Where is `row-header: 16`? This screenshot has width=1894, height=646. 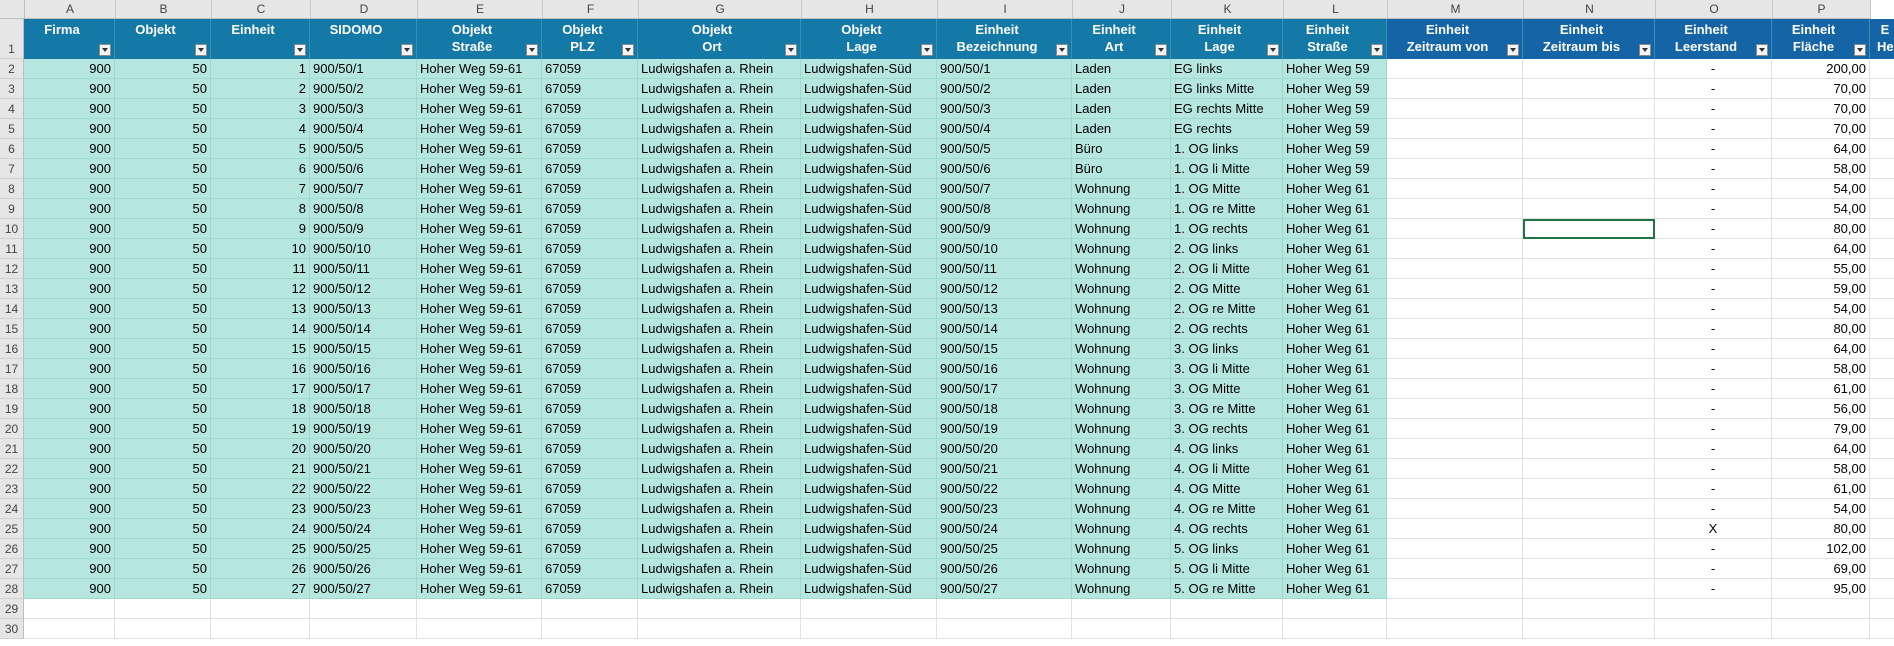
row-header: 16 is located at coordinates (12, 349).